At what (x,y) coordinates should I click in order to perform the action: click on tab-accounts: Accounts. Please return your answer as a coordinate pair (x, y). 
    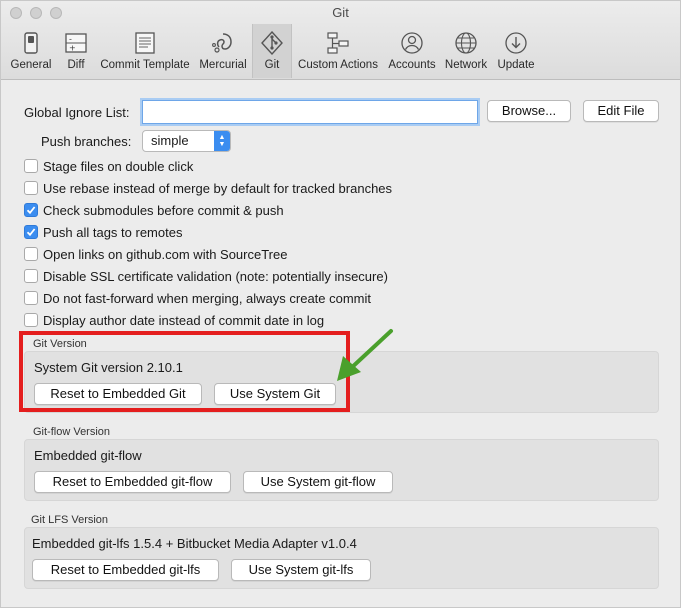
    Looking at the image, I should click on (412, 51).